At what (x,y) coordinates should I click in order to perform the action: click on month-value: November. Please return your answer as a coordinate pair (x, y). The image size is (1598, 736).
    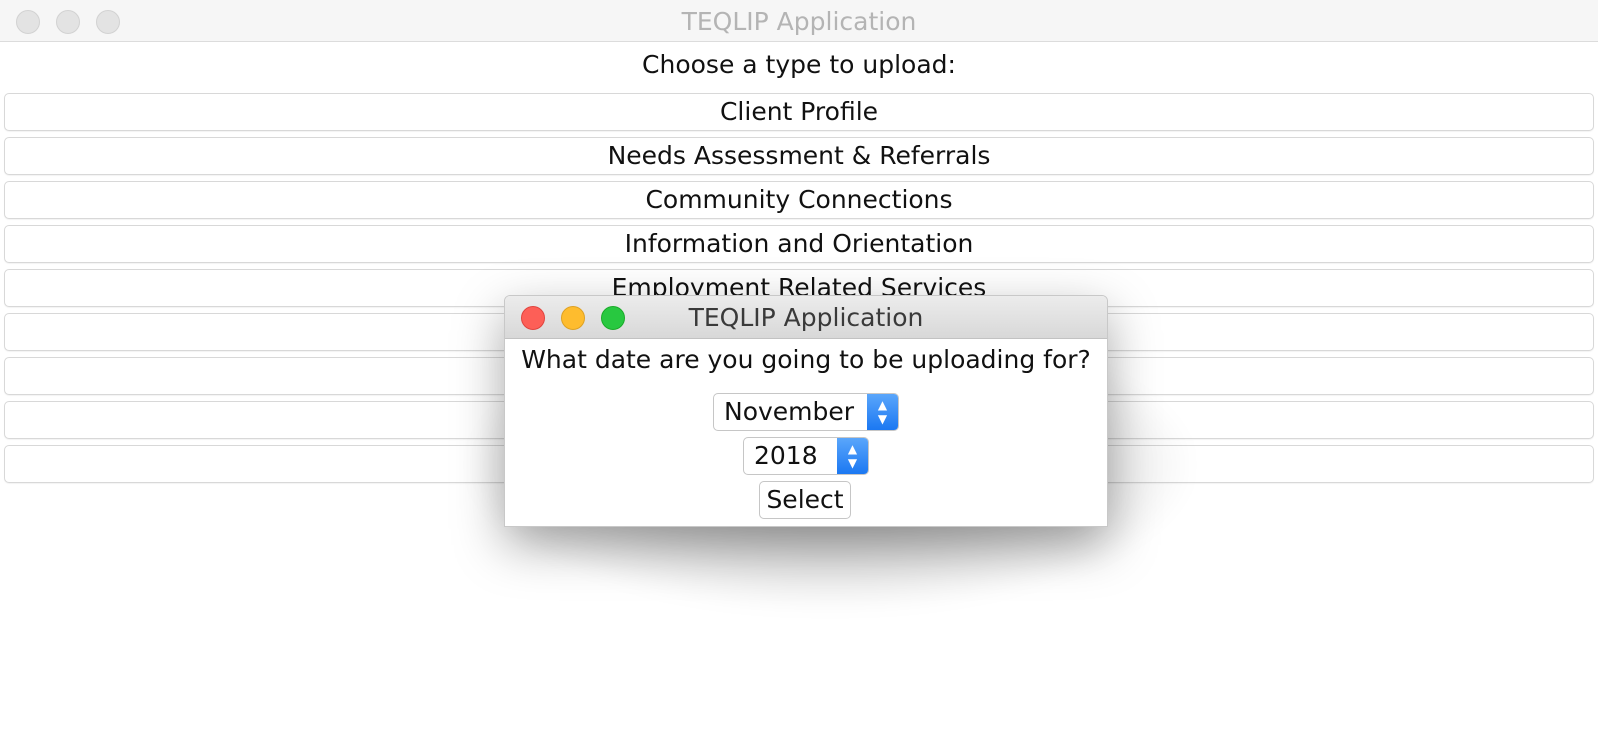
    Looking at the image, I should click on (789, 411).